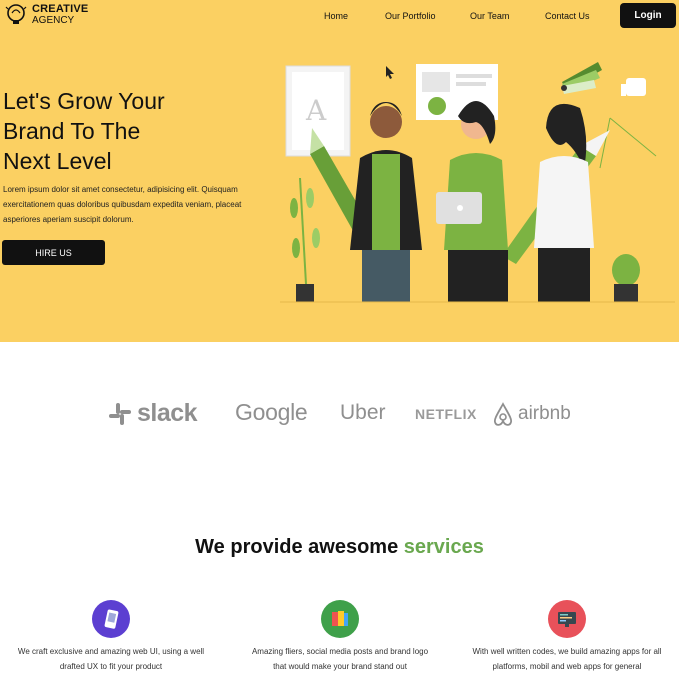 This screenshot has width=679, height=699. I want to click on lightbulb-icon, so click(16, 14).